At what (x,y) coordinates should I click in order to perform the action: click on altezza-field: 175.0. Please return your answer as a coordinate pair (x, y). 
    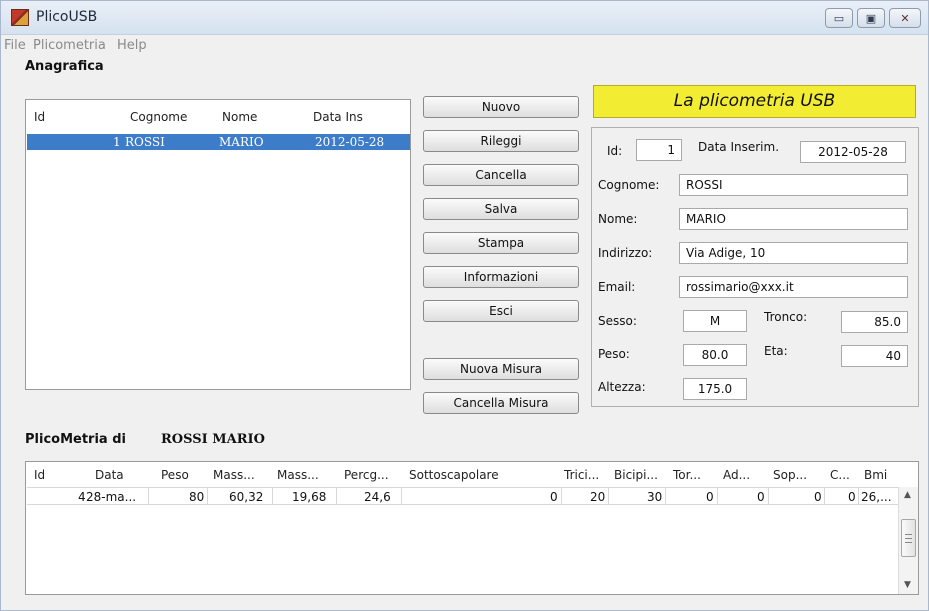
    Looking at the image, I should click on (715, 389).